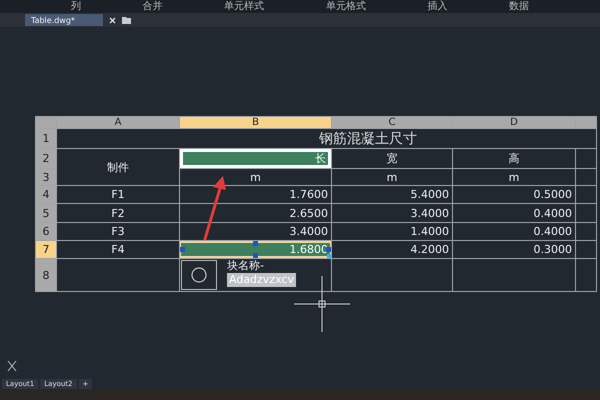 The width and height of the screenshot is (600, 400). What do you see at coordinates (255, 122) in the screenshot?
I see `column-header: B` at bounding box center [255, 122].